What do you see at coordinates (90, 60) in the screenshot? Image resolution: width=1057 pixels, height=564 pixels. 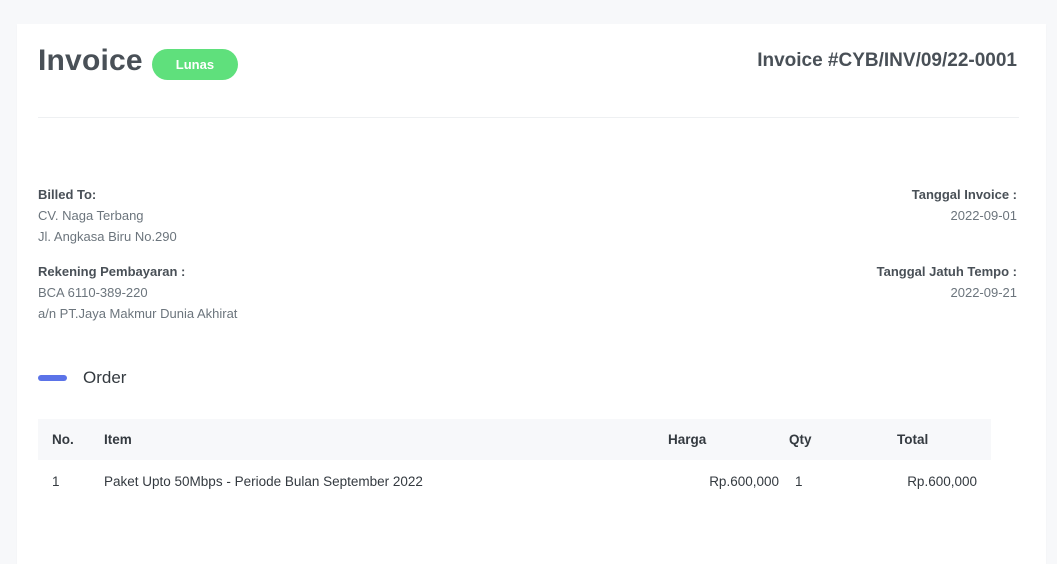 I see `page-title: Invoice` at bounding box center [90, 60].